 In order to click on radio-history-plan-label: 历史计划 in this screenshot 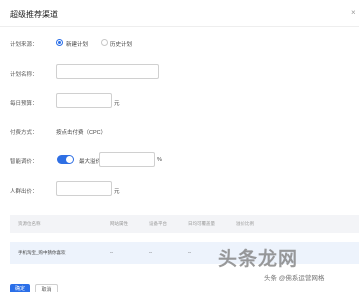, I will do `click(121, 44)`.